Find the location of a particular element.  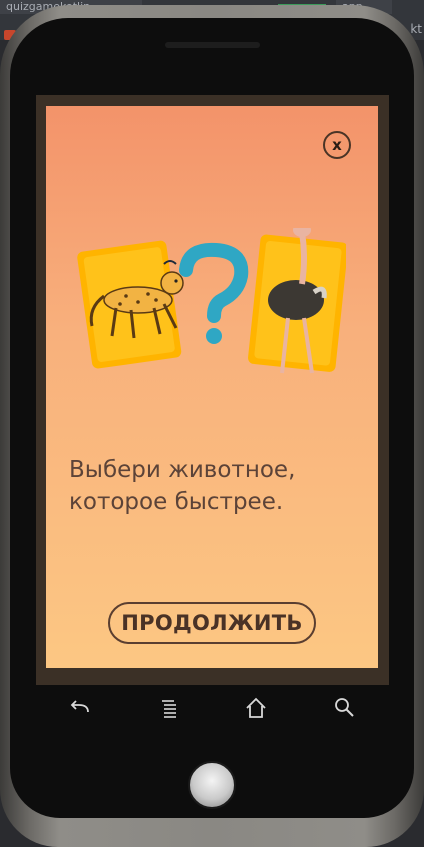

continue-button: ПРОДОЛЖИТЬ is located at coordinates (212, 623).